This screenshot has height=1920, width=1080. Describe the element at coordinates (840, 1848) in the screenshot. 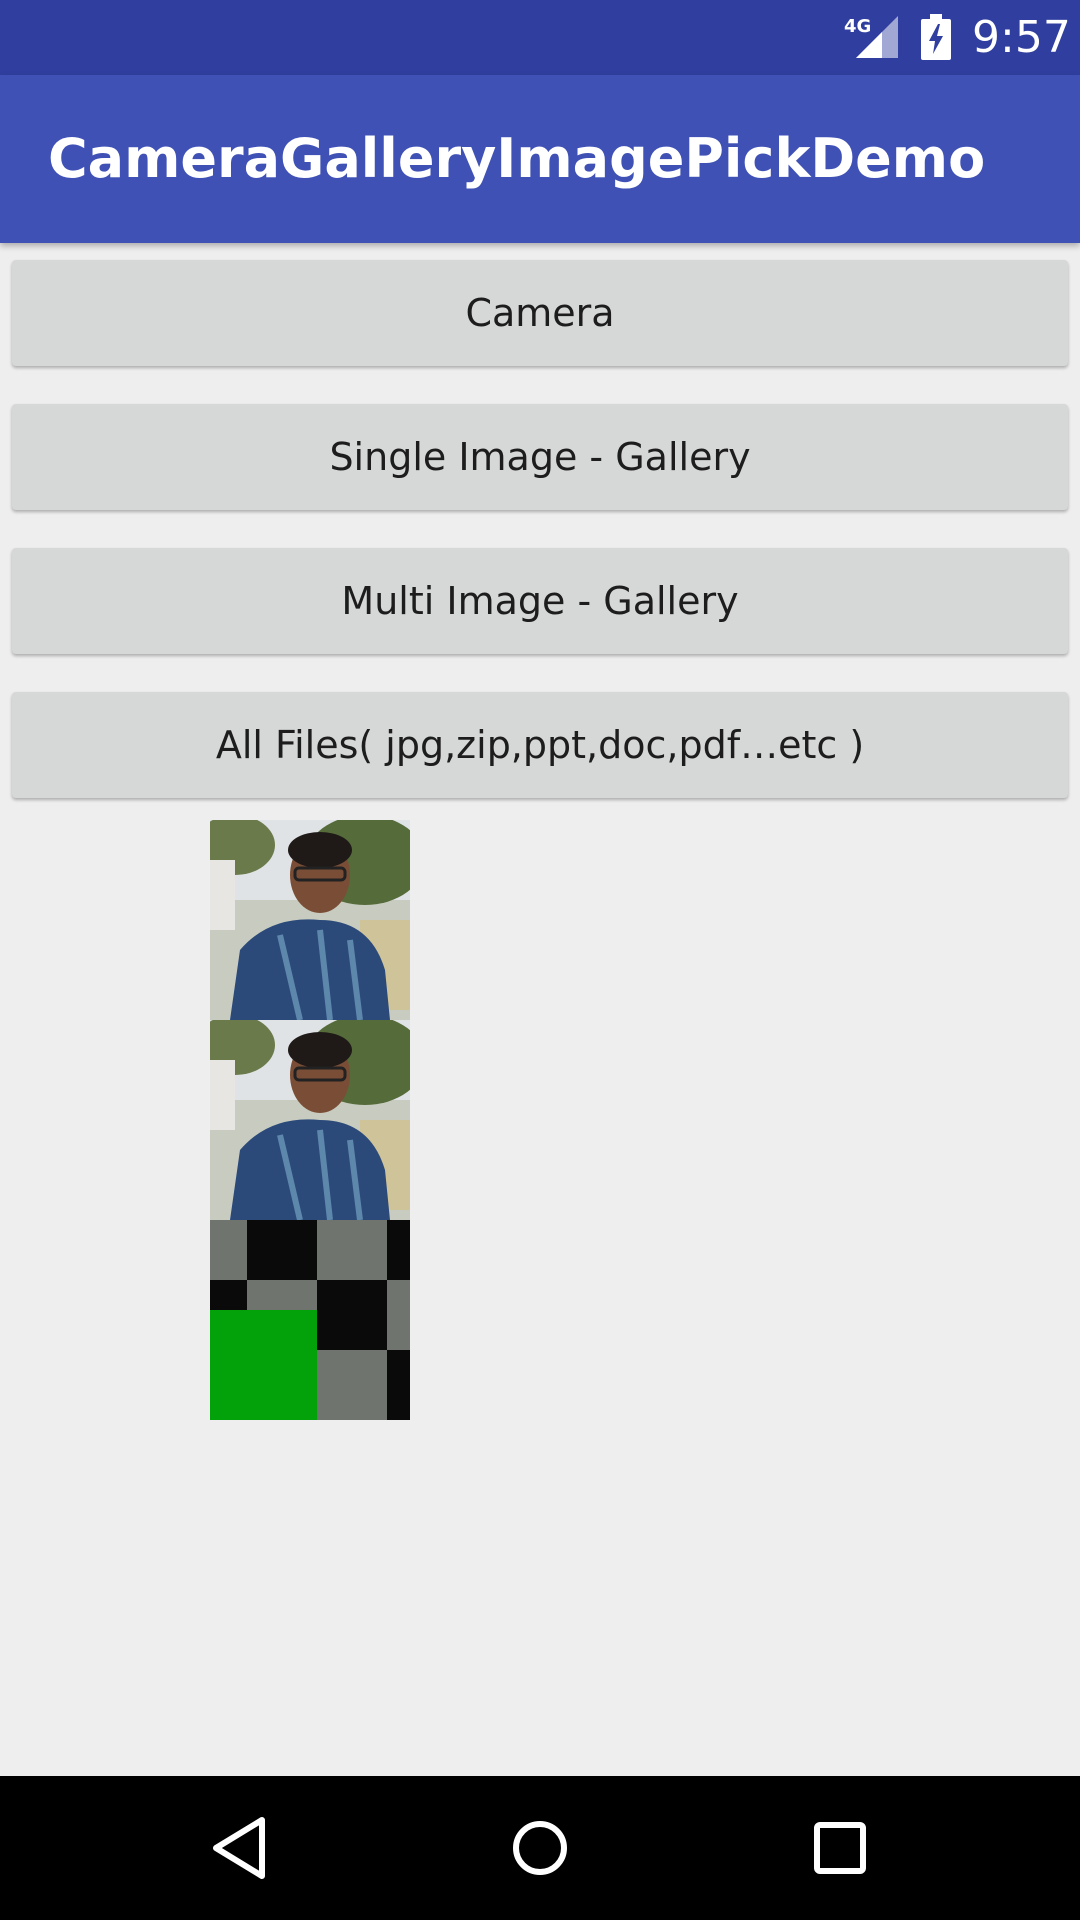

I see `recents-square-icon` at that location.